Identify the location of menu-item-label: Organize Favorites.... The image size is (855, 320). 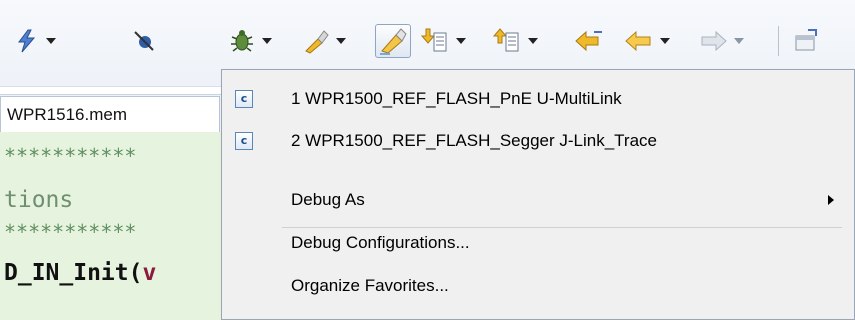
(370, 285).